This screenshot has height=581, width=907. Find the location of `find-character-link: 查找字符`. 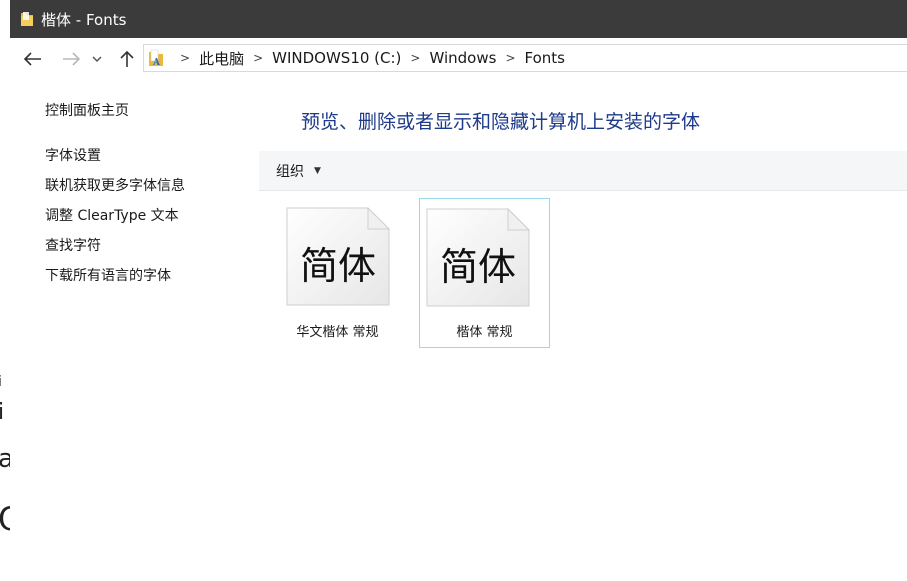

find-character-link: 查找字符 is located at coordinates (145, 251).